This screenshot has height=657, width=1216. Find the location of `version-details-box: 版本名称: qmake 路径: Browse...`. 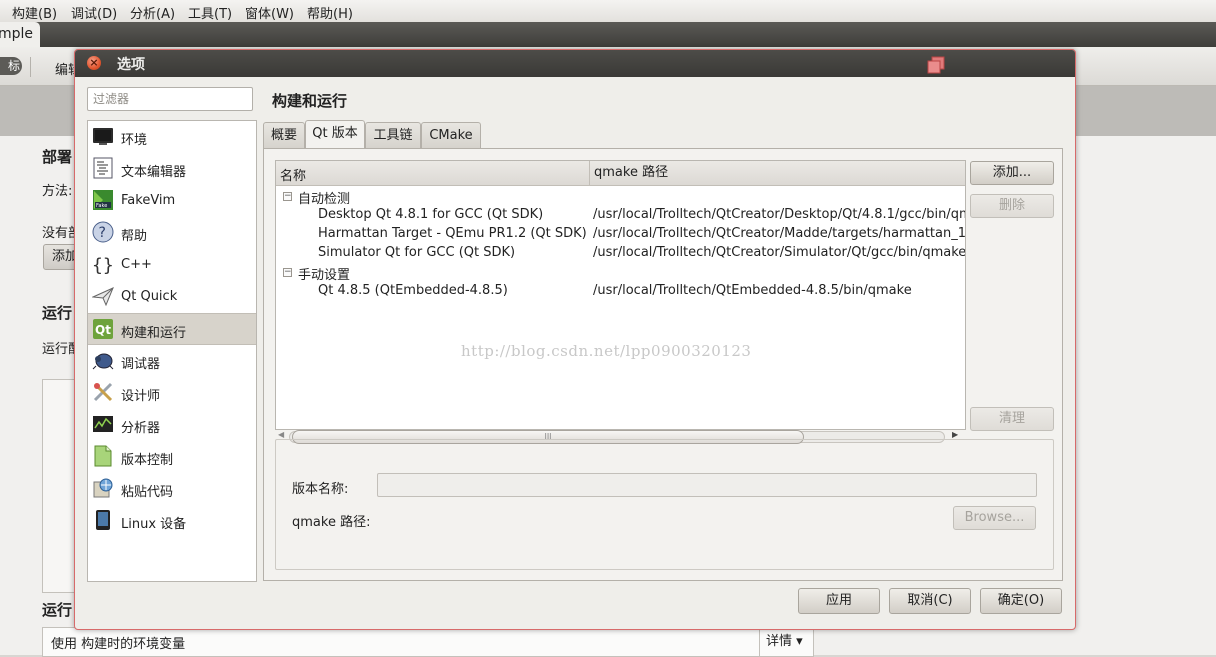

version-details-box: 版本名称: qmake 路径: Browse... is located at coordinates (664, 504).